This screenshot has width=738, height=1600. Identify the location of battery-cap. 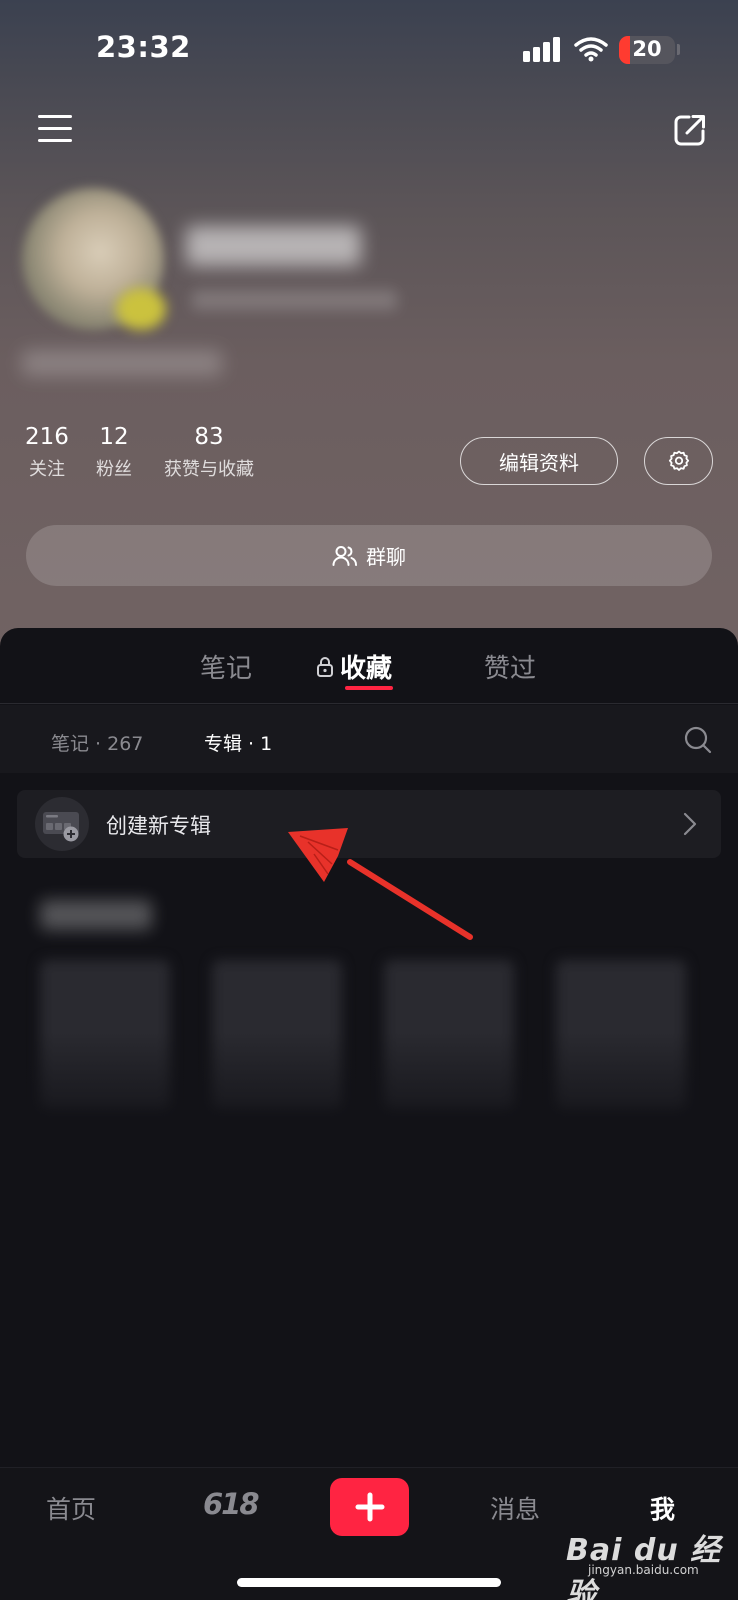
(678, 49).